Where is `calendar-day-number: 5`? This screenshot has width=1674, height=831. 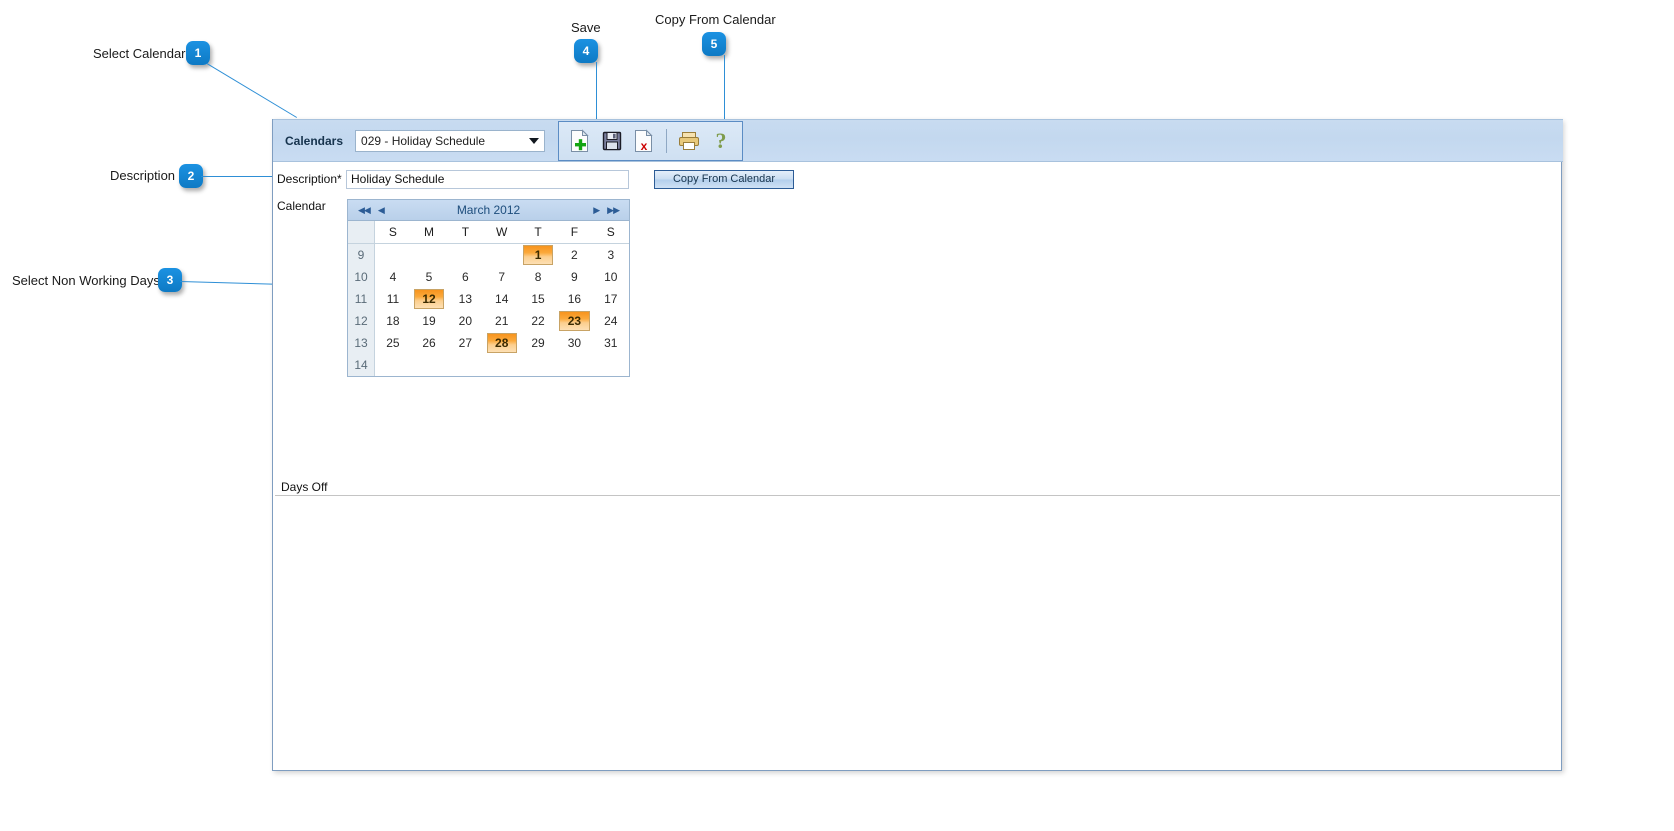
calendar-day-number: 5 is located at coordinates (429, 277).